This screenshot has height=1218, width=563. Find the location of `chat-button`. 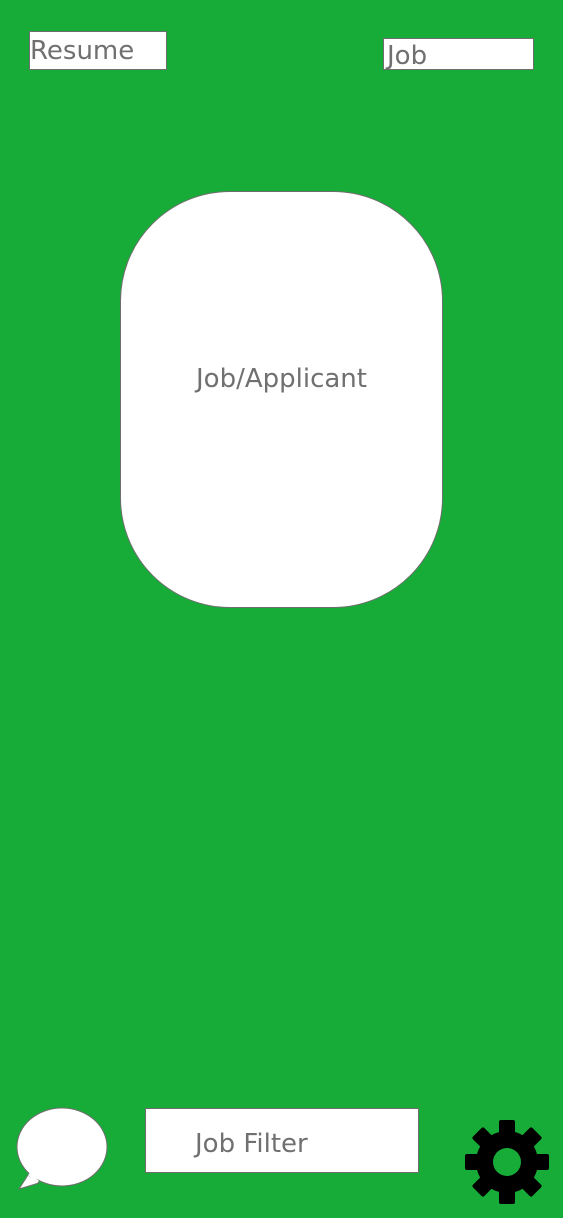

chat-button is located at coordinates (62, 1148).